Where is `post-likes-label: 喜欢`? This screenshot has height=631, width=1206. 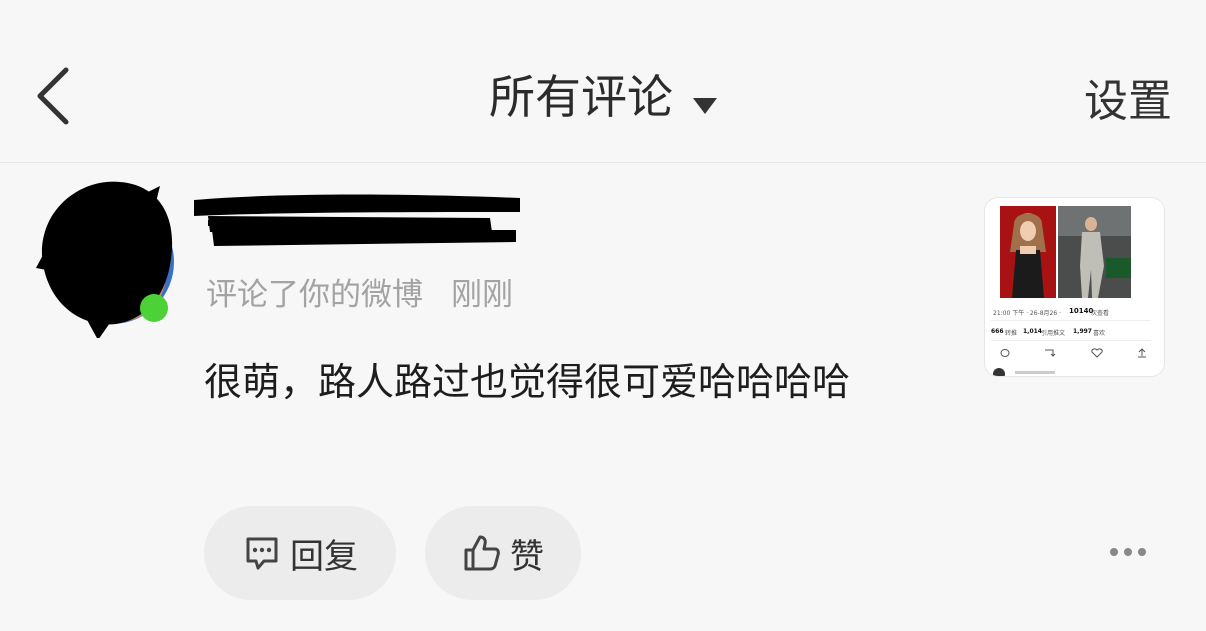
post-likes-label: 喜欢 is located at coordinates (1099, 333).